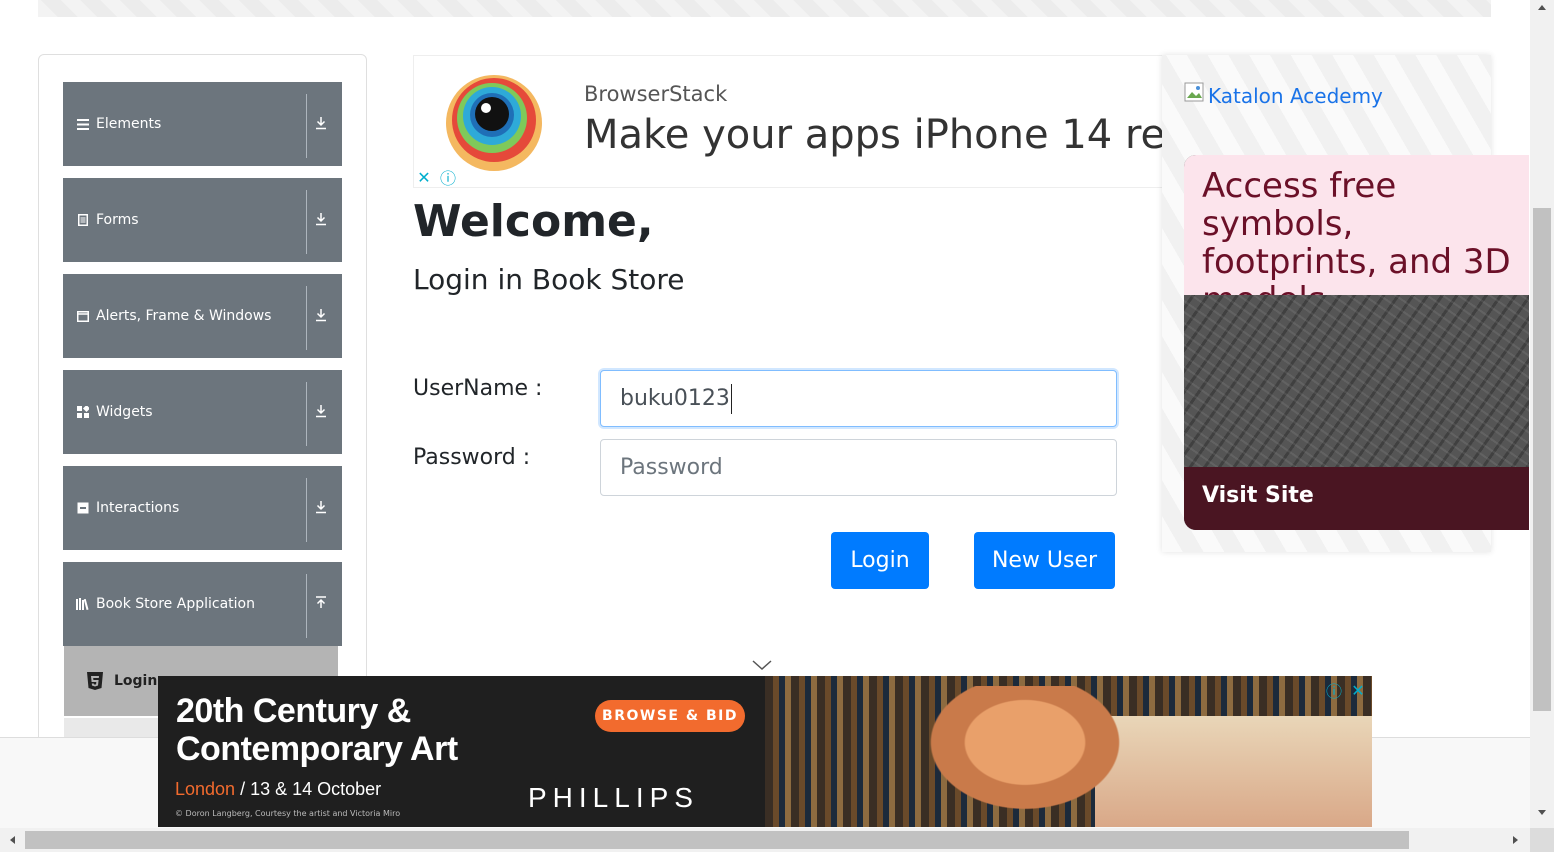 This screenshot has height=852, width=1554. What do you see at coordinates (1516, 840) in the screenshot?
I see `scroll-right-icon` at bounding box center [1516, 840].